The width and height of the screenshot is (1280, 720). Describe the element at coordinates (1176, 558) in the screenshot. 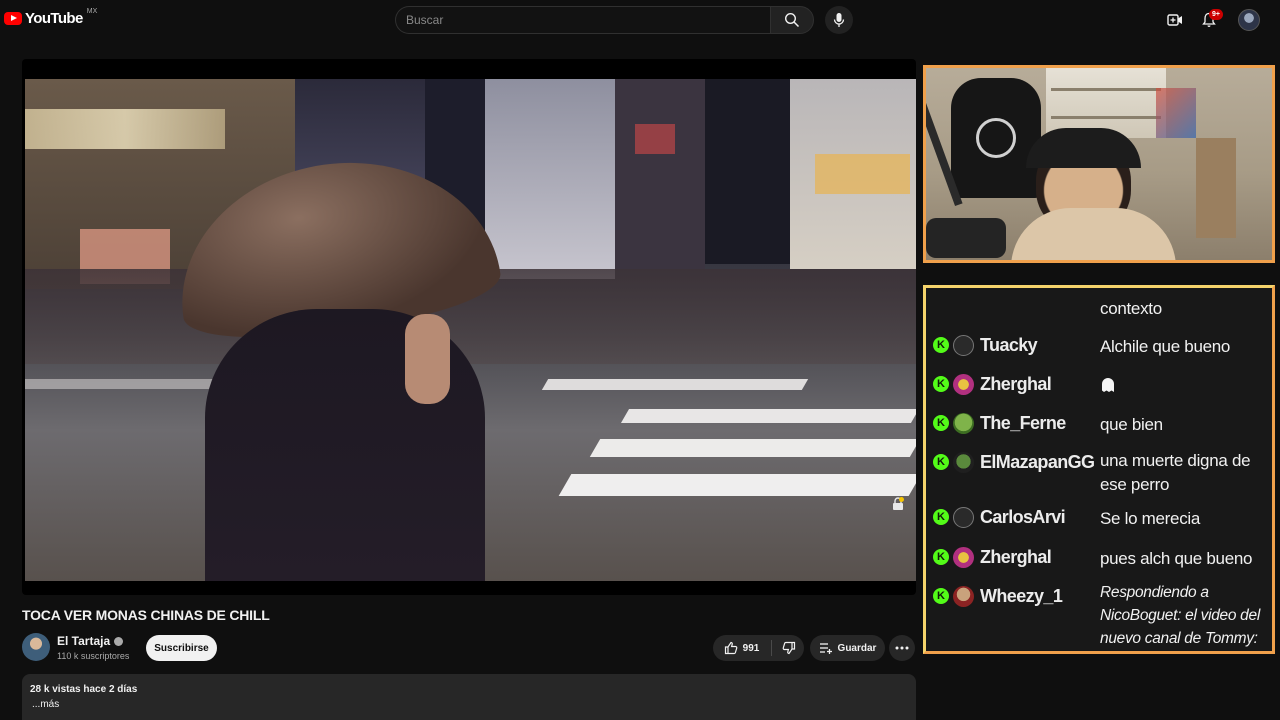

I see `chat-text: pues alch que bueno` at that location.